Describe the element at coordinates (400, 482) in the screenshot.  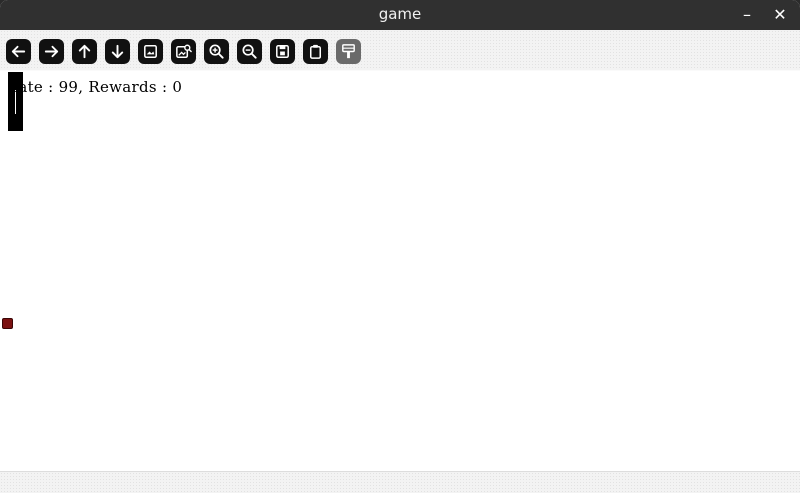
I see `status-bar` at that location.